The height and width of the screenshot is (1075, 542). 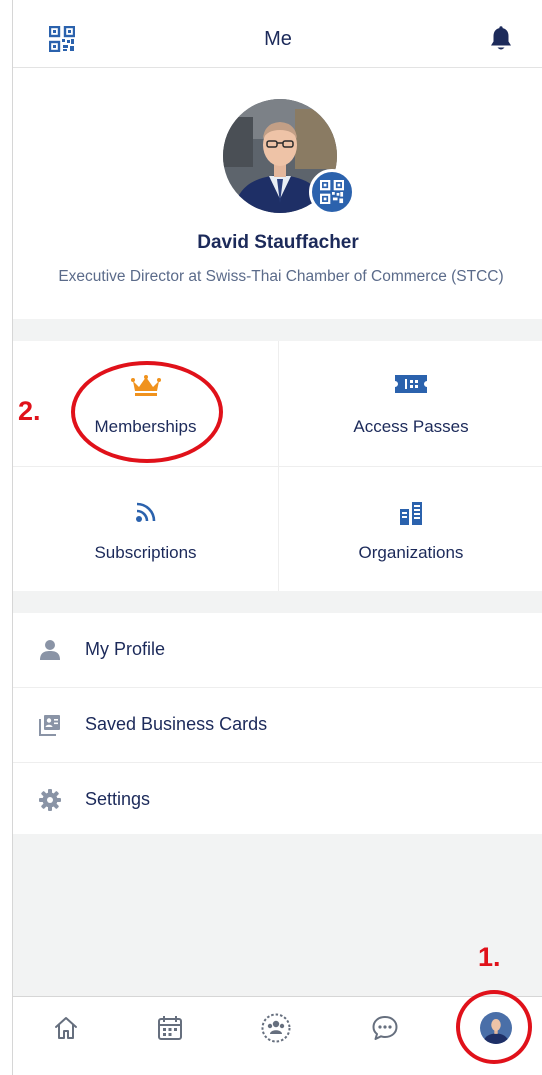 I want to click on ticket-icon, so click(x=411, y=384).